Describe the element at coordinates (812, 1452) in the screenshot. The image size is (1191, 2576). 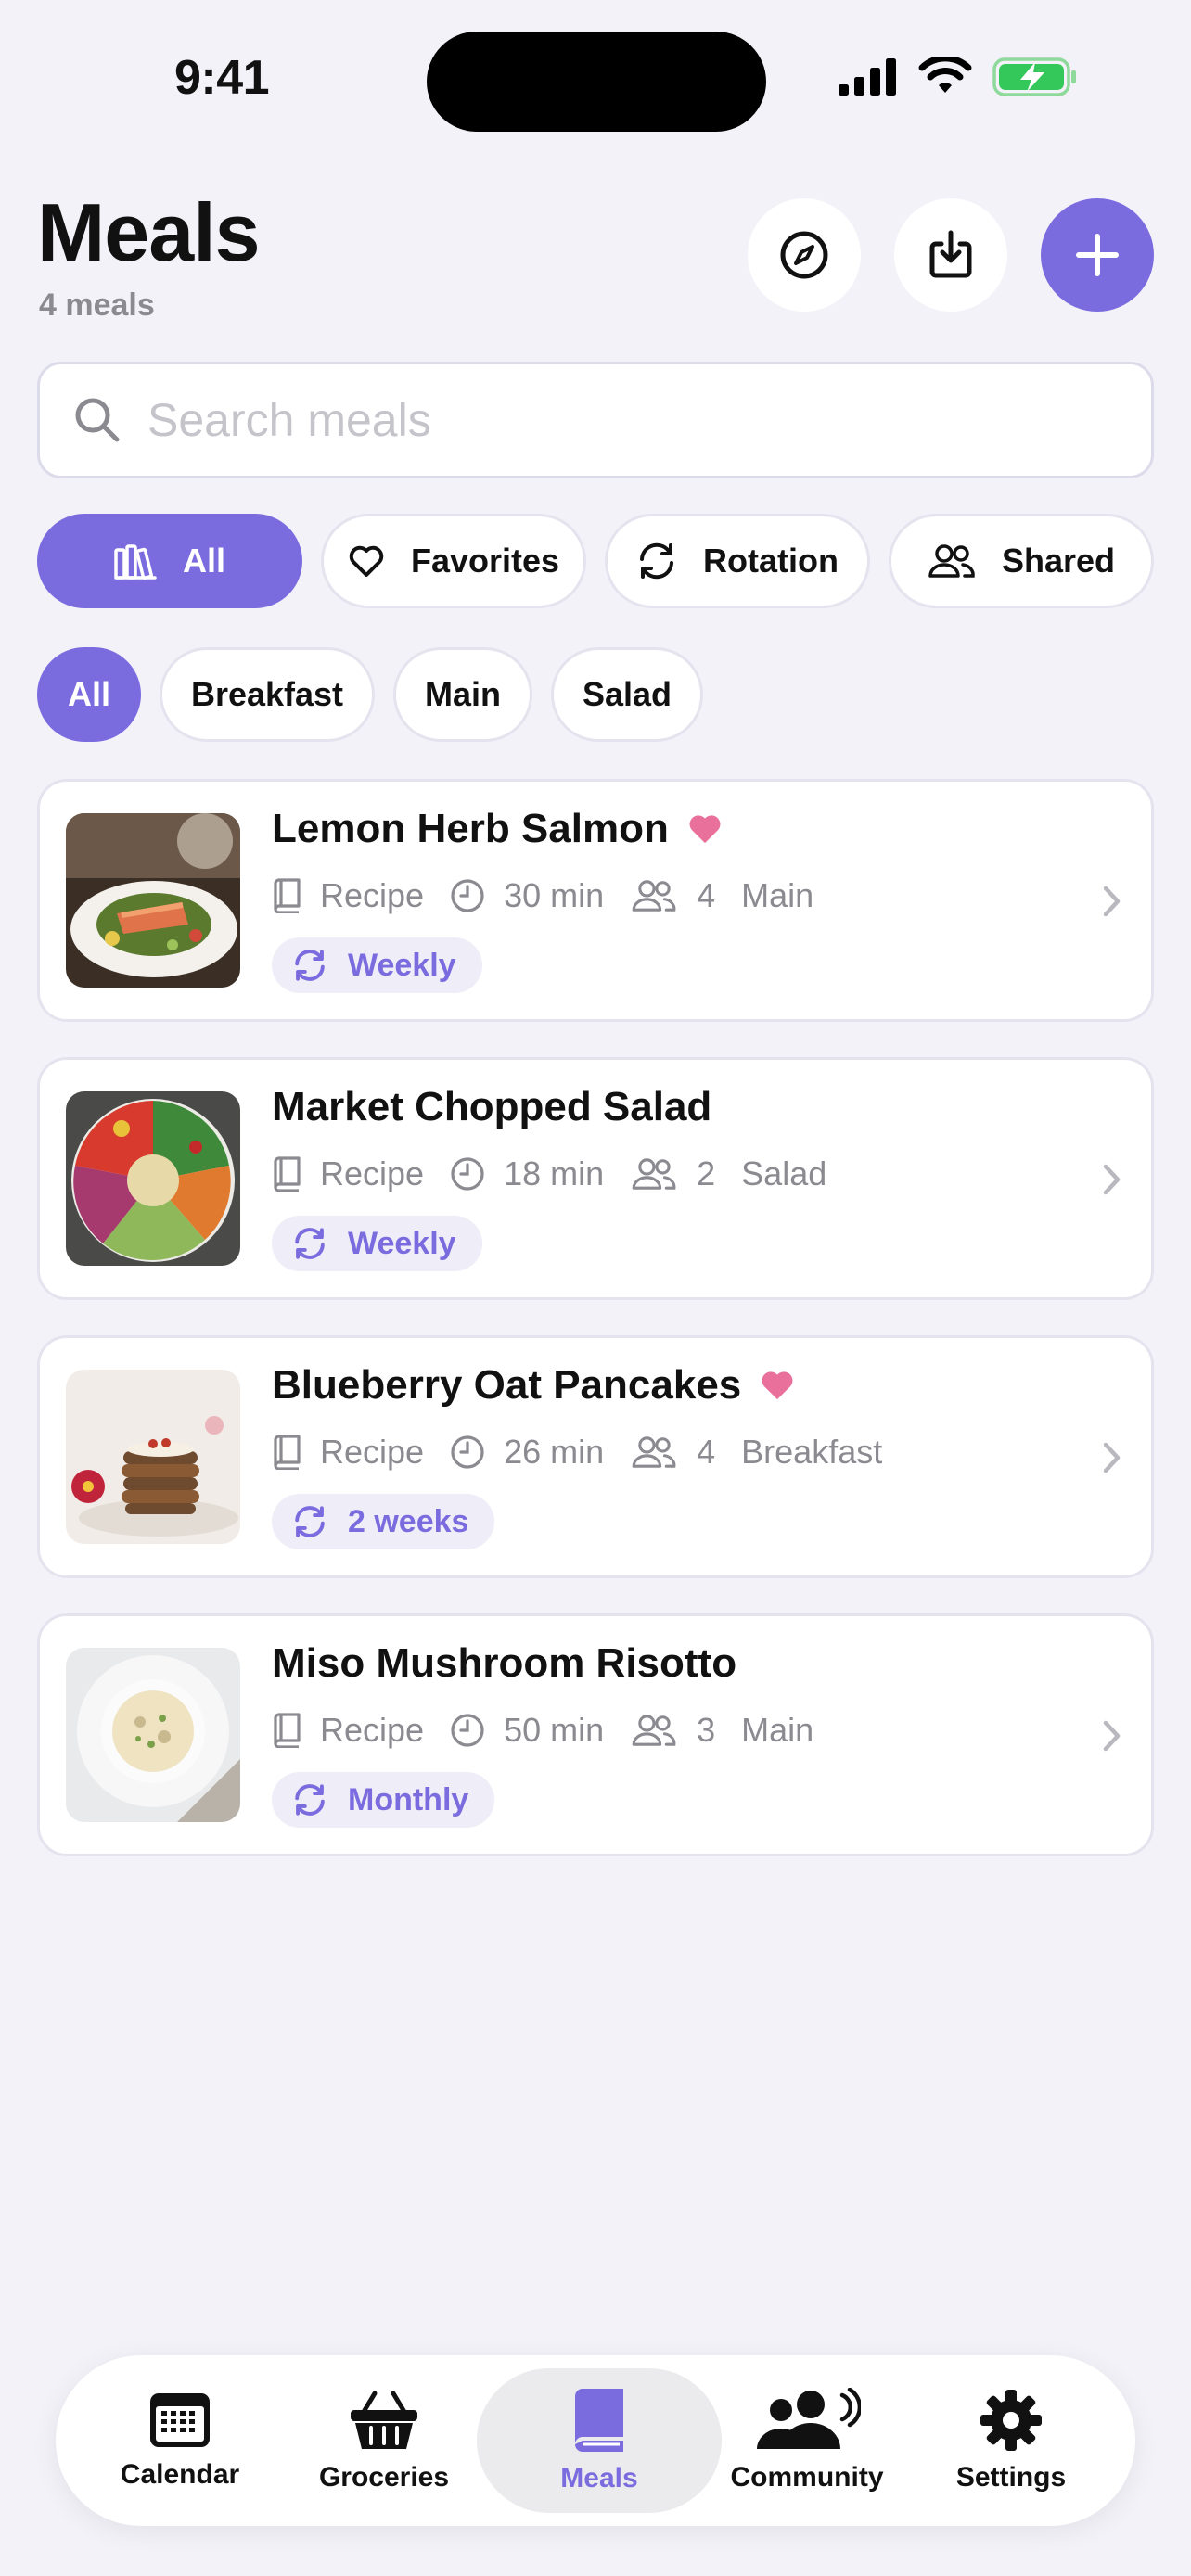
I see `meal-category: Breakfast` at that location.